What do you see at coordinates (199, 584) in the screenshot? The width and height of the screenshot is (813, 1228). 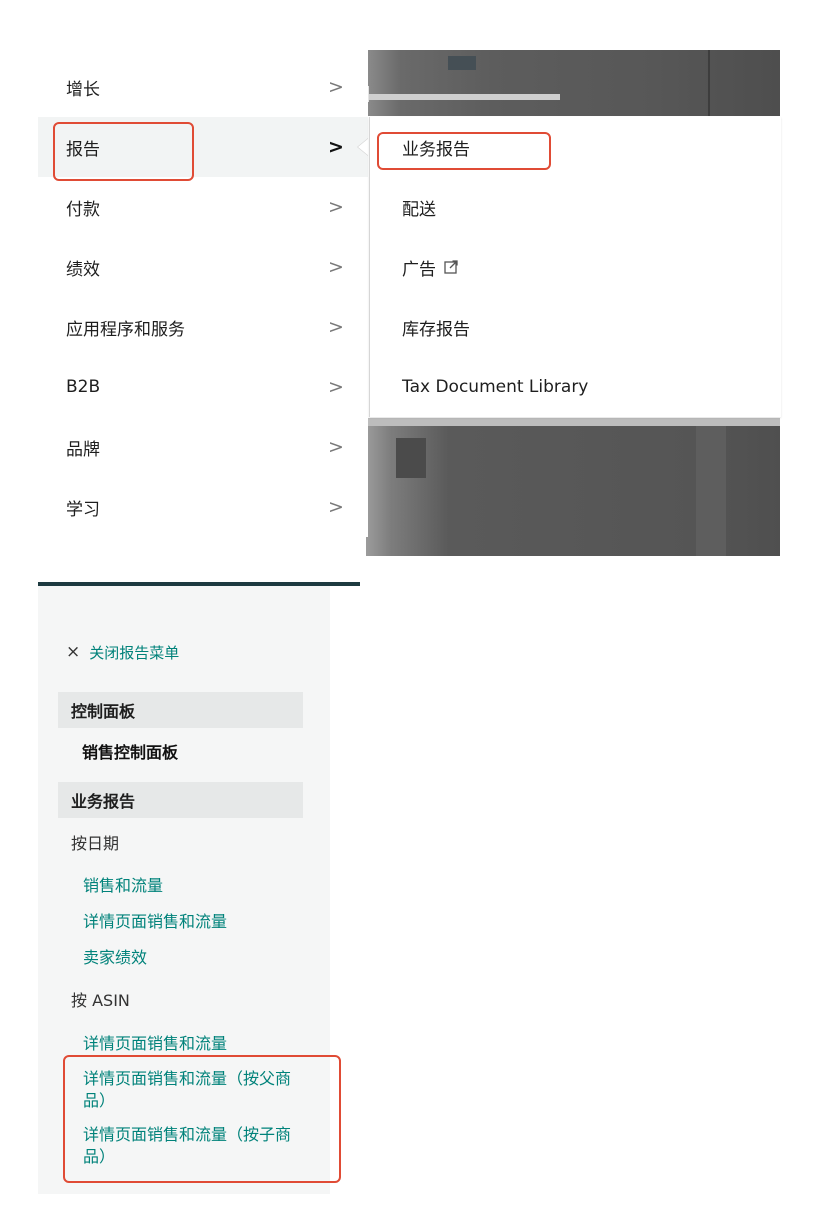 I see `report-sidebar-topbar` at bounding box center [199, 584].